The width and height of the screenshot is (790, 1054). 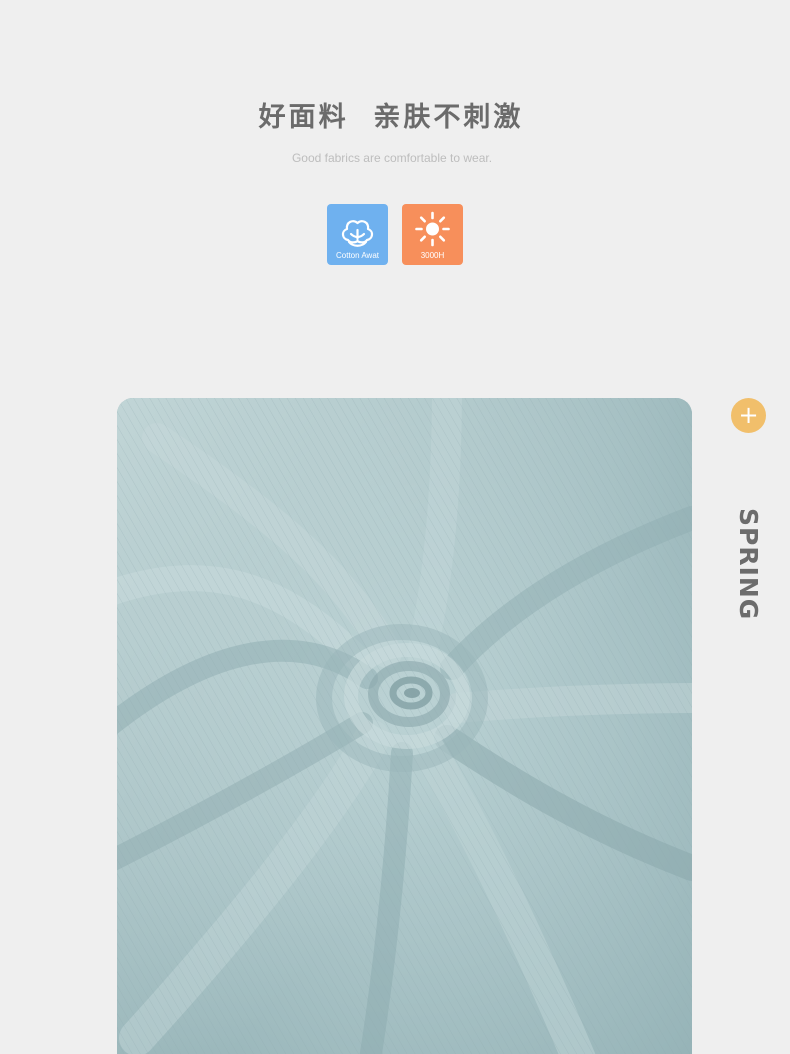 I want to click on cotton-badge-label: Cotton Awat, so click(x=357, y=255).